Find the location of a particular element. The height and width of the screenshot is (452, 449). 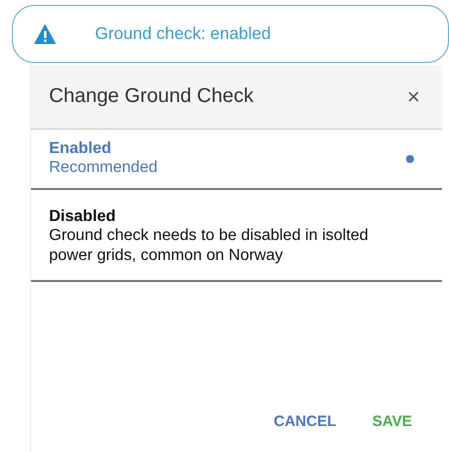

selected-dot-icon is located at coordinates (410, 159).